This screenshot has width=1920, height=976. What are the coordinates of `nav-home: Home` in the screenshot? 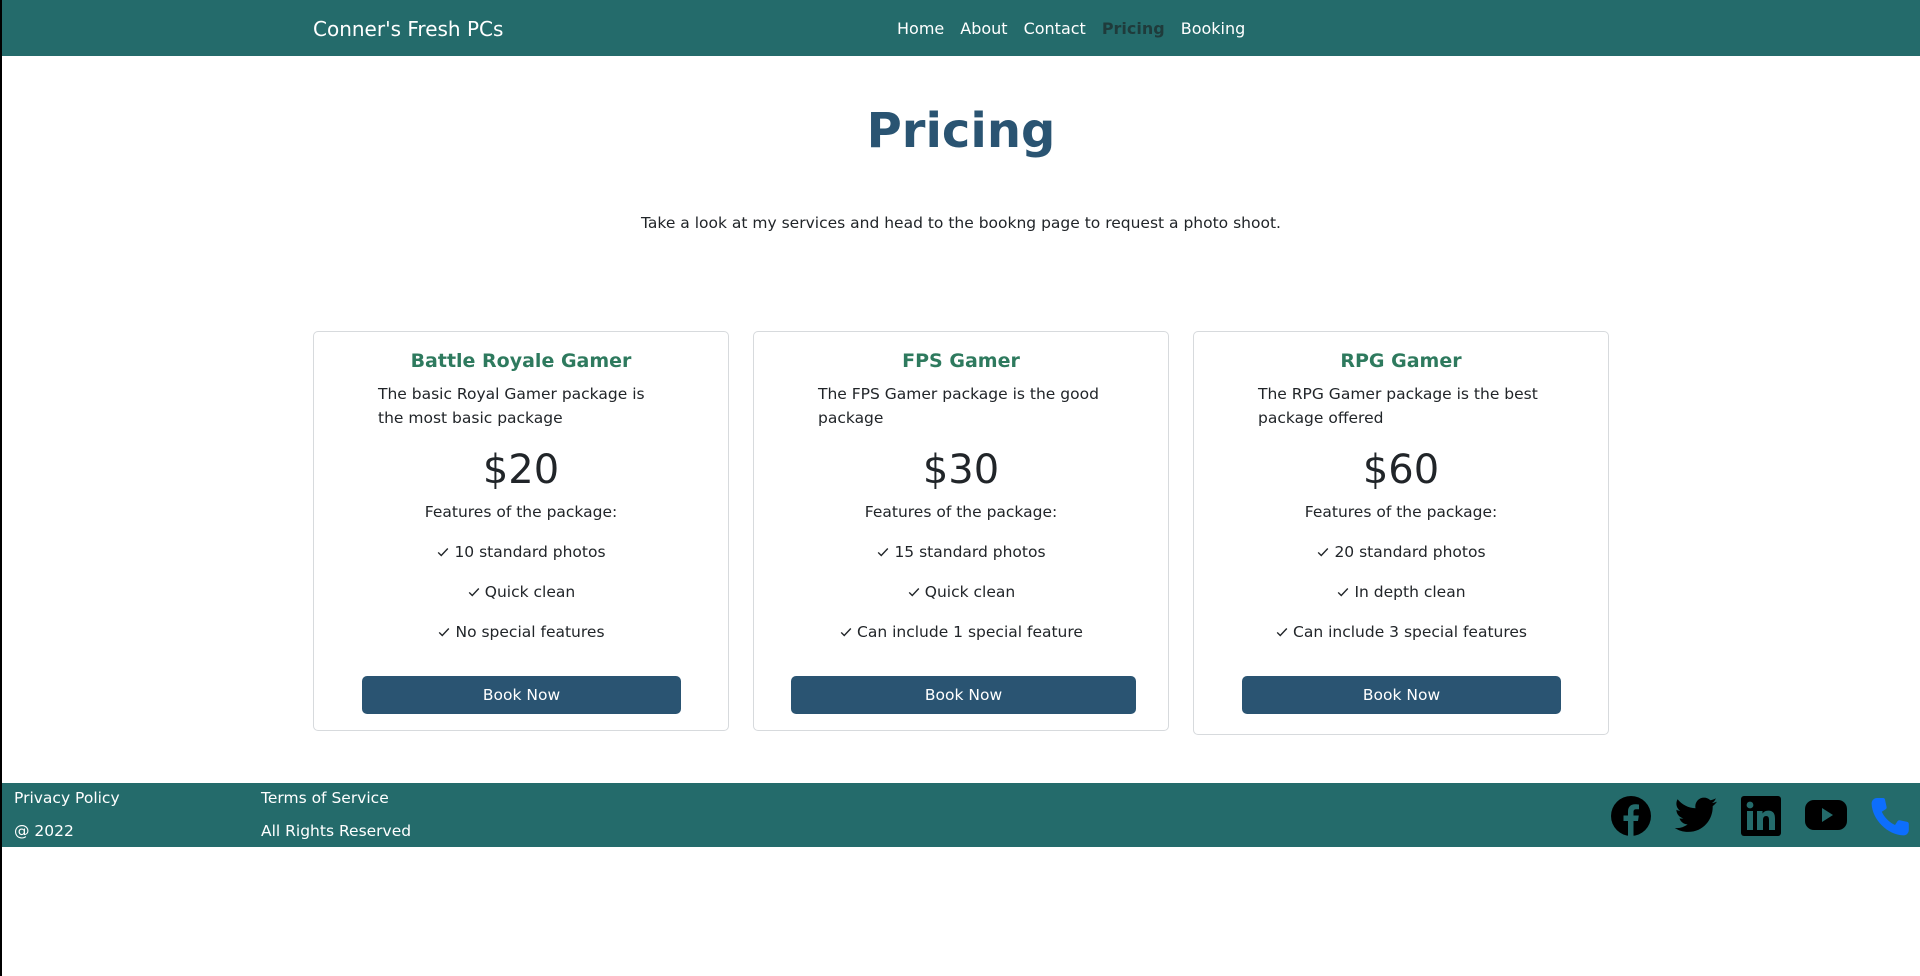 It's located at (920, 28).